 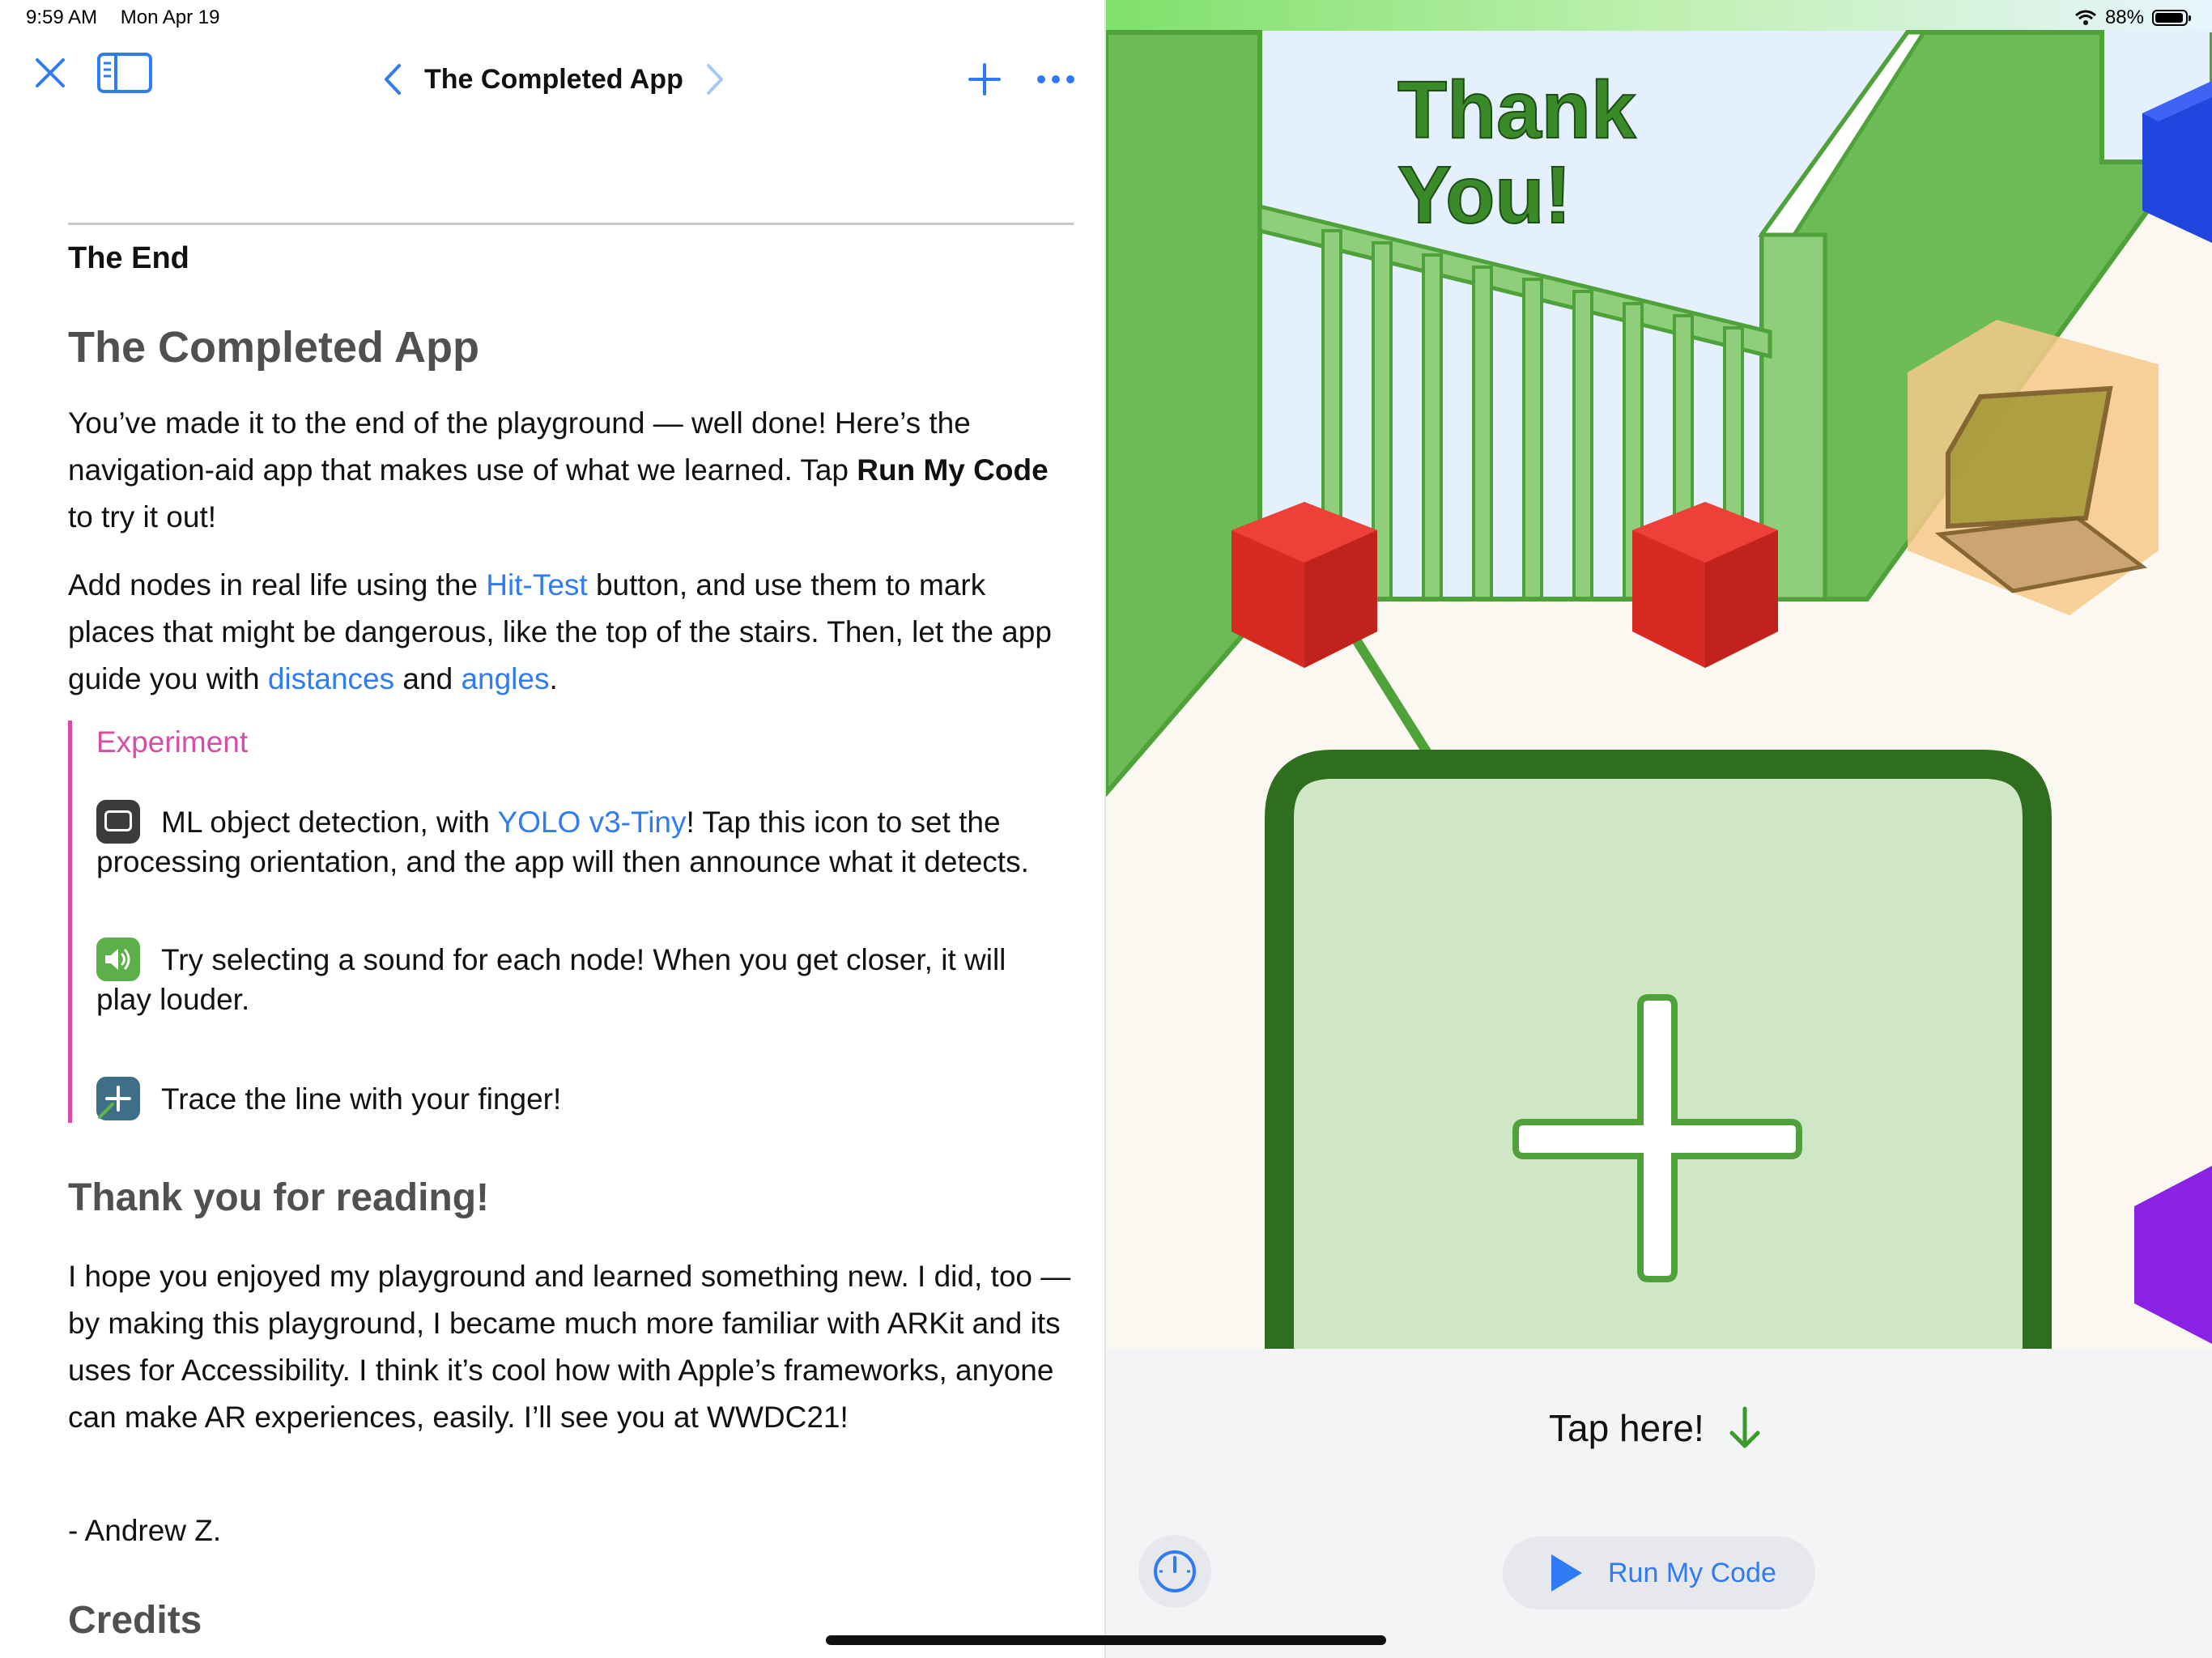 I want to click on chevron-left-icon, so click(x=393, y=79).